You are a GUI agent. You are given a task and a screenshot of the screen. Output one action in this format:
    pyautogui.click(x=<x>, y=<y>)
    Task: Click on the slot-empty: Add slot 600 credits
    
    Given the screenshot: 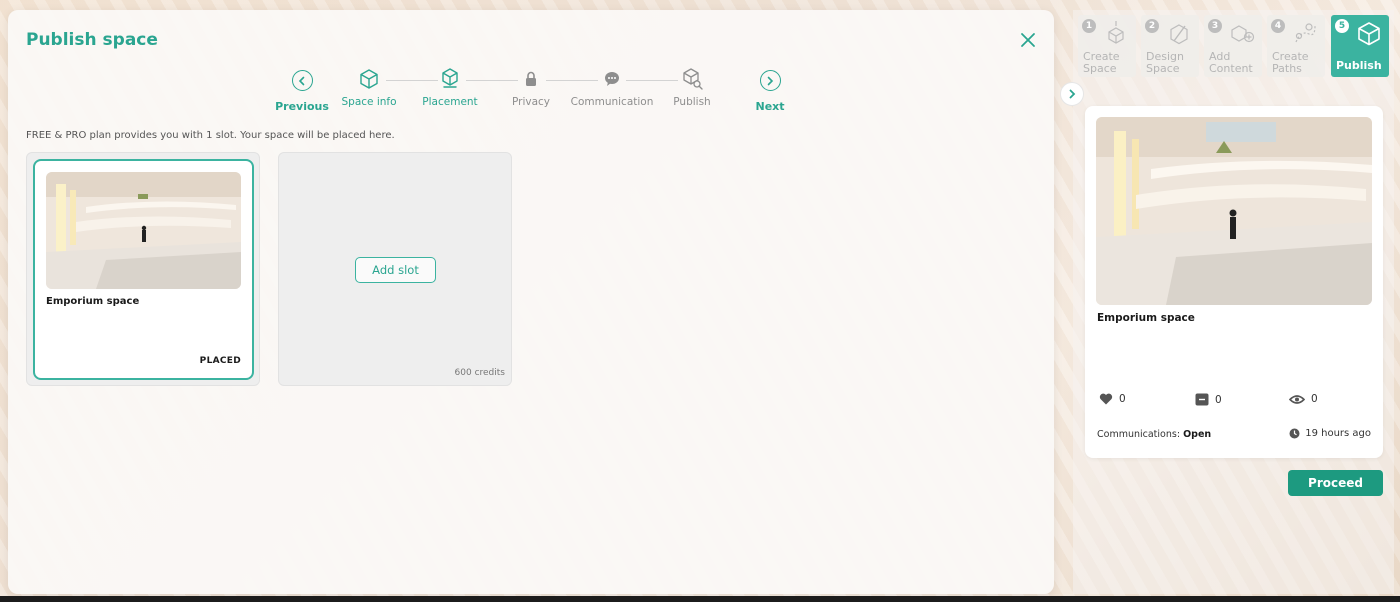 What is the action you would take?
    pyautogui.click(x=395, y=269)
    